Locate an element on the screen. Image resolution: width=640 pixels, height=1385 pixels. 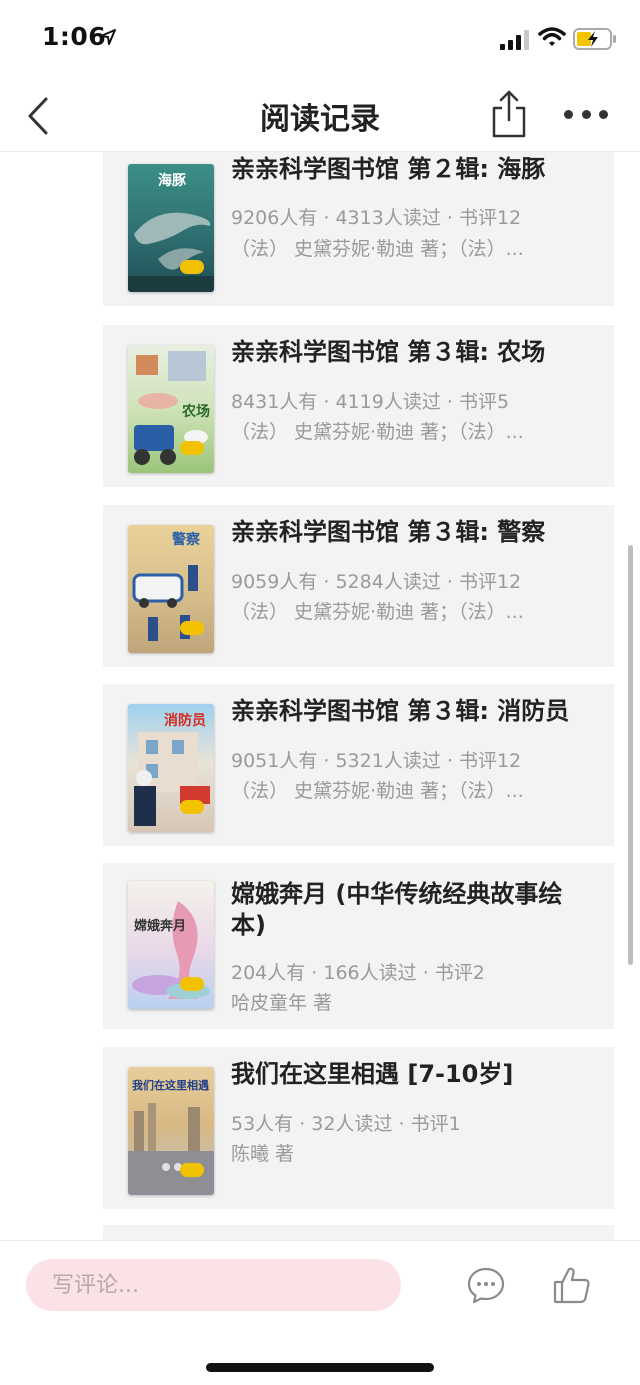
cover-title: 嫦娥奔月 is located at coordinates (160, 926).